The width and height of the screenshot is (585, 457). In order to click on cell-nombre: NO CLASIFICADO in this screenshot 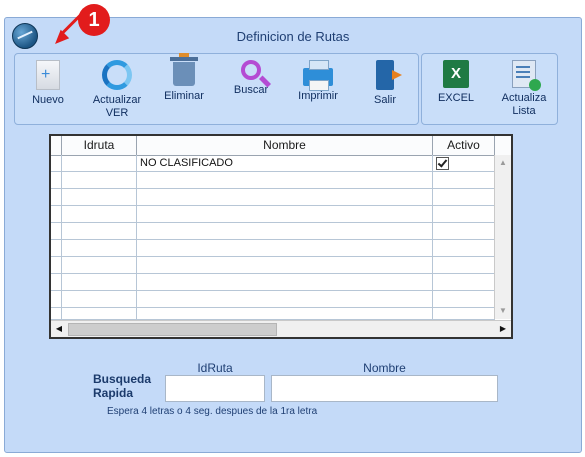, I will do `click(285, 163)`.